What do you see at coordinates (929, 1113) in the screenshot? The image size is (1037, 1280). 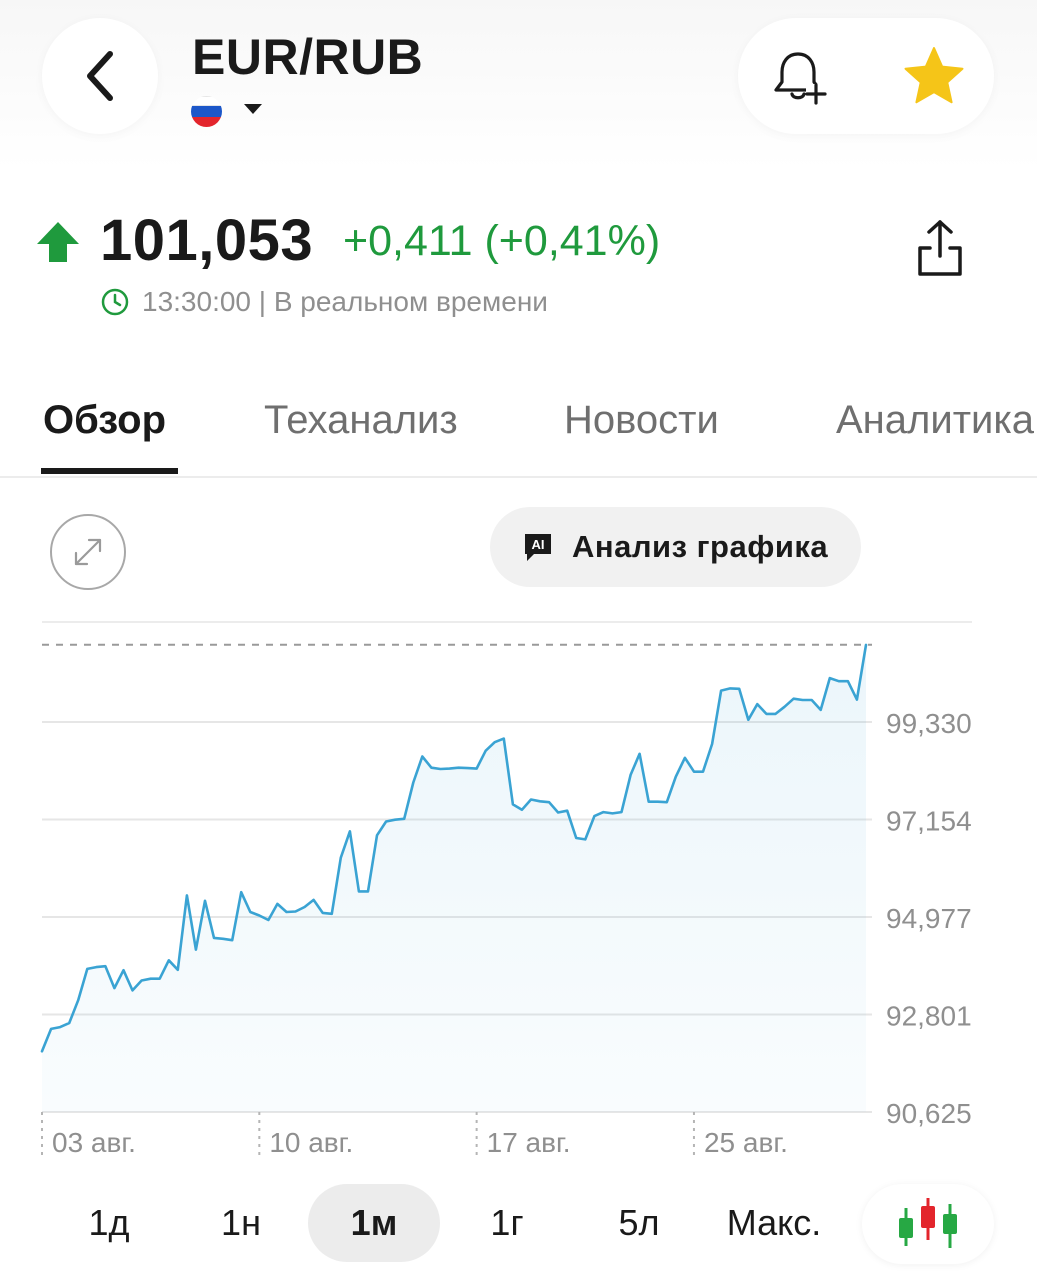 I see `y-tick-label: 90,625` at bounding box center [929, 1113].